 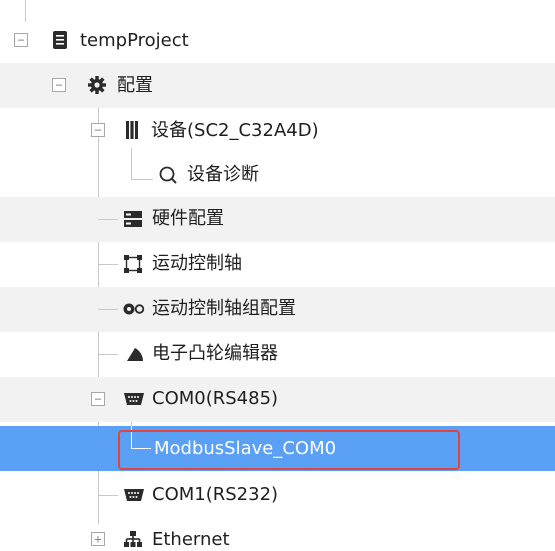 I want to click on tree-row-axis-group: 运动控制轴组配置, so click(x=277, y=309).